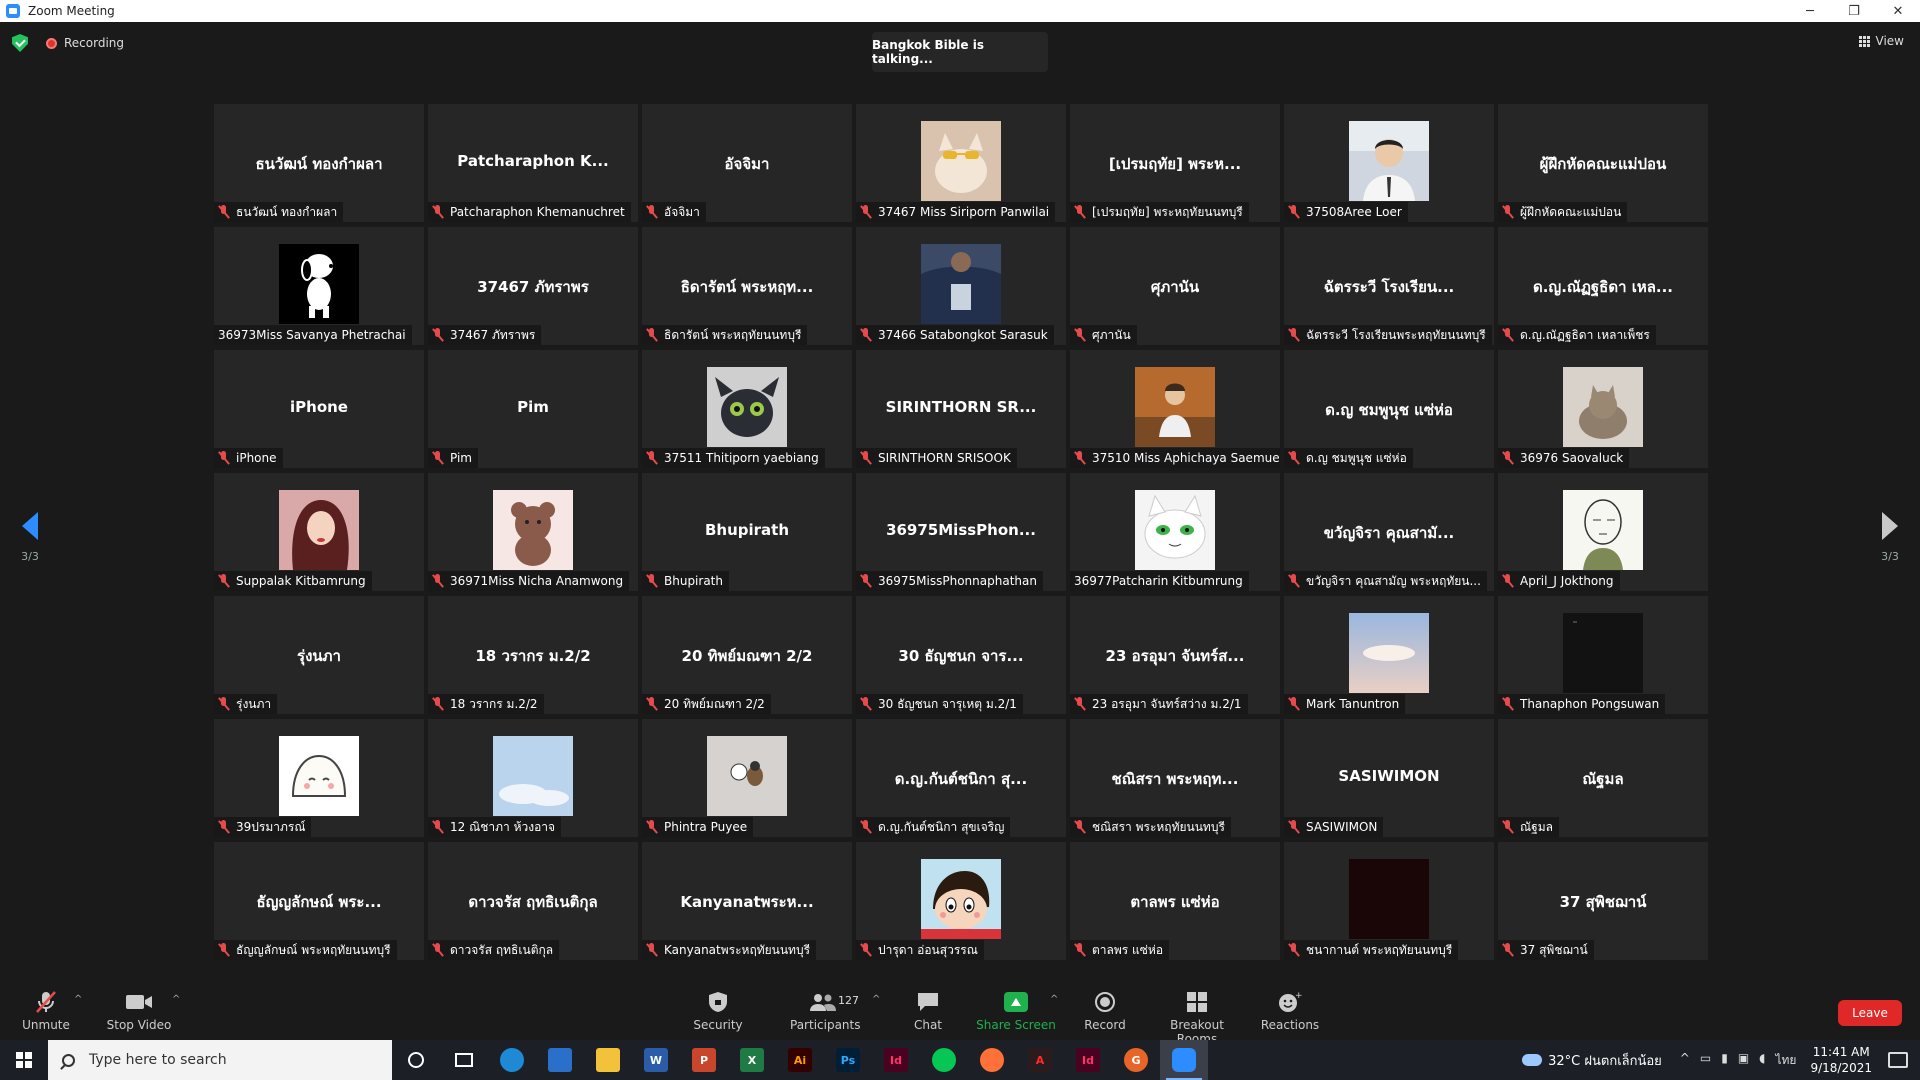 The height and width of the screenshot is (1080, 1920). I want to click on participant-tile: Bhupirath Bhupirath, so click(747, 532).